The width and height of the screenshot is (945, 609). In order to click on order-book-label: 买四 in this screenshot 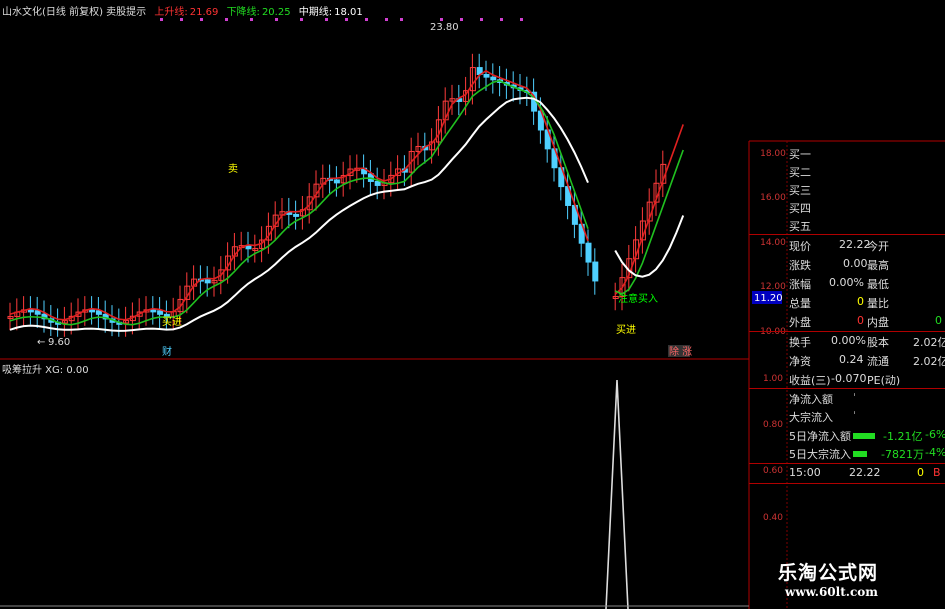, I will do `click(800, 208)`.